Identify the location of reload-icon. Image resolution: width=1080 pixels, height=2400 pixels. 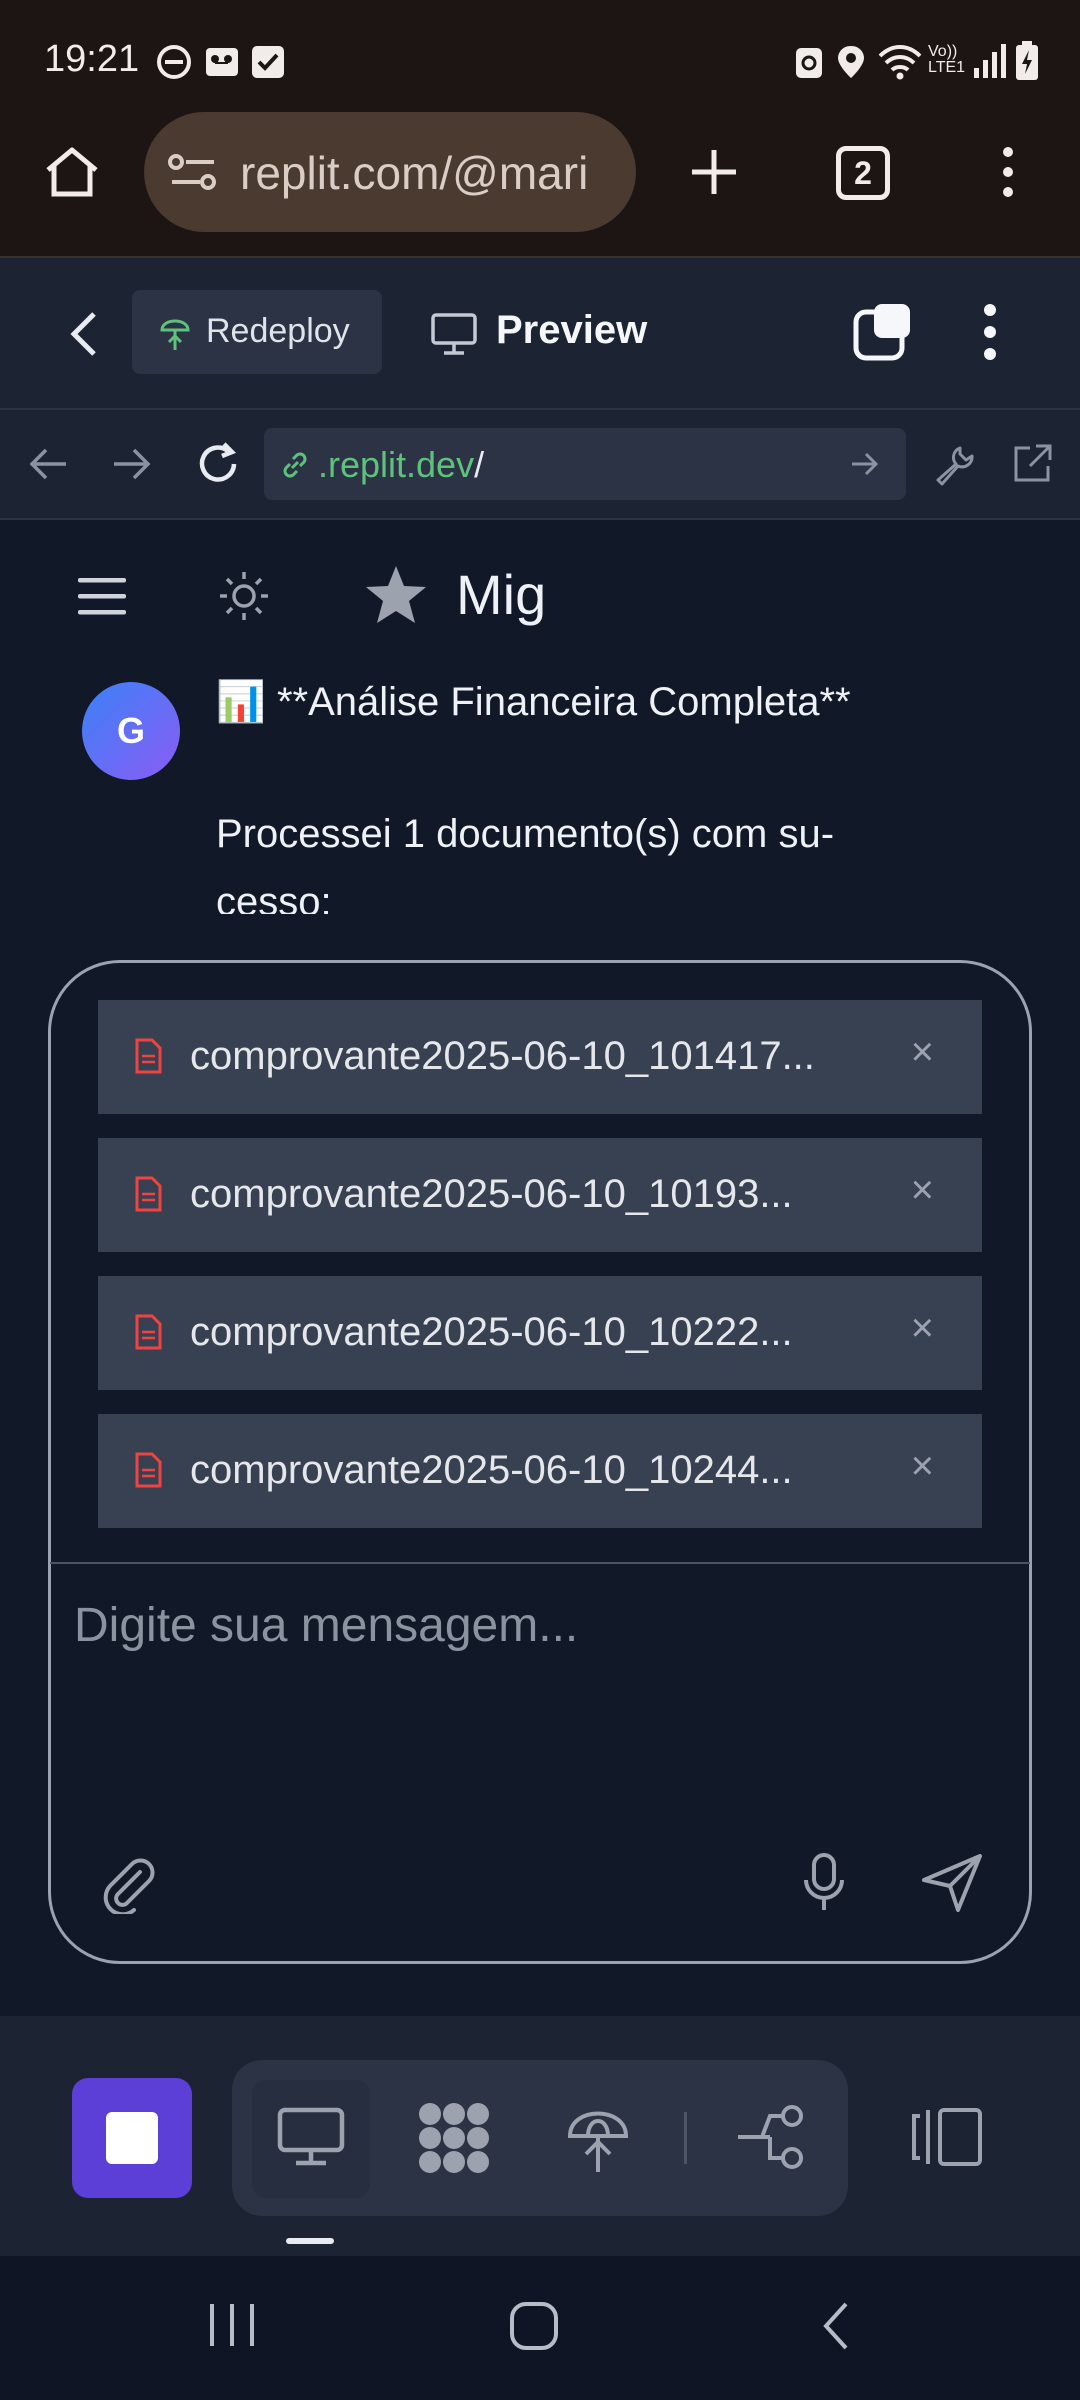
(218, 464).